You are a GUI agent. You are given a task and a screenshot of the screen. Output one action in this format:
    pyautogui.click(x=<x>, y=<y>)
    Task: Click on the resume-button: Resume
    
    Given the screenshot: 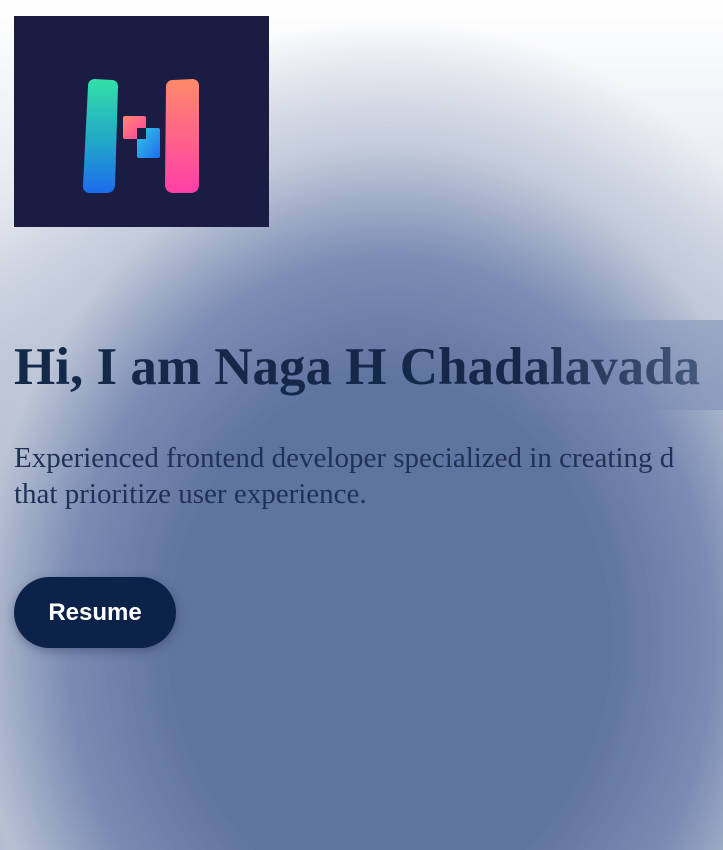 What is the action you would take?
    pyautogui.click(x=95, y=612)
    